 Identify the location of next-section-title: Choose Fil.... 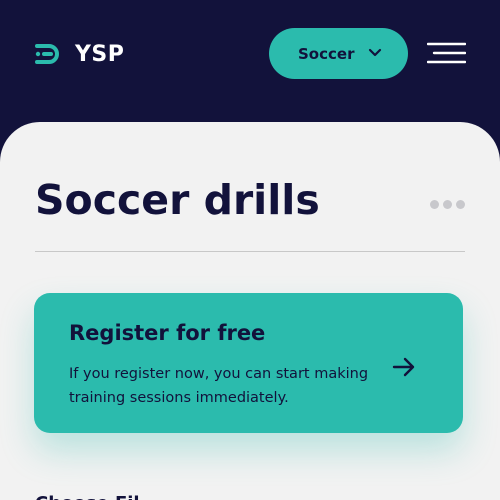
(97, 496).